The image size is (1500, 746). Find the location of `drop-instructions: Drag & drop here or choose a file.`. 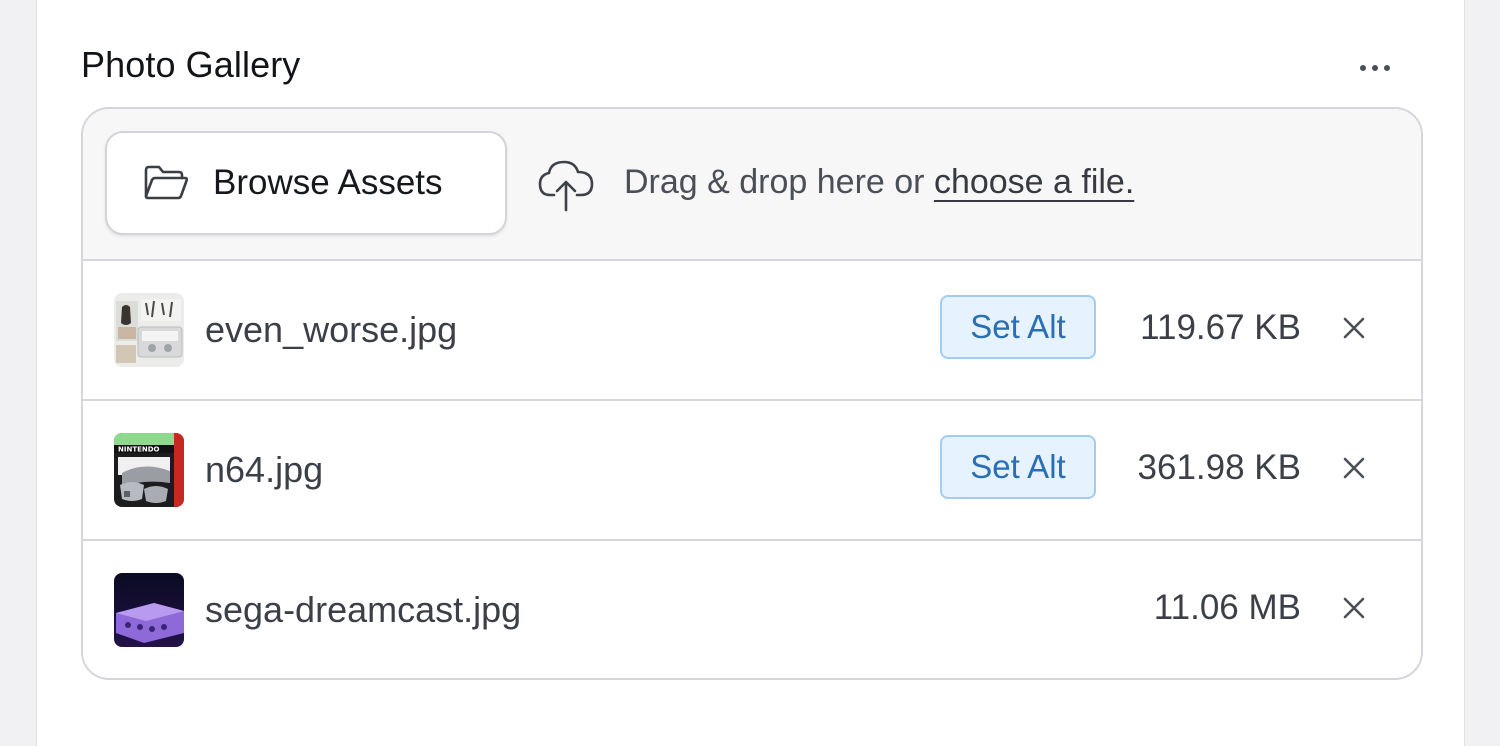

drop-instructions: Drag & drop here or choose a file. is located at coordinates (879, 182).